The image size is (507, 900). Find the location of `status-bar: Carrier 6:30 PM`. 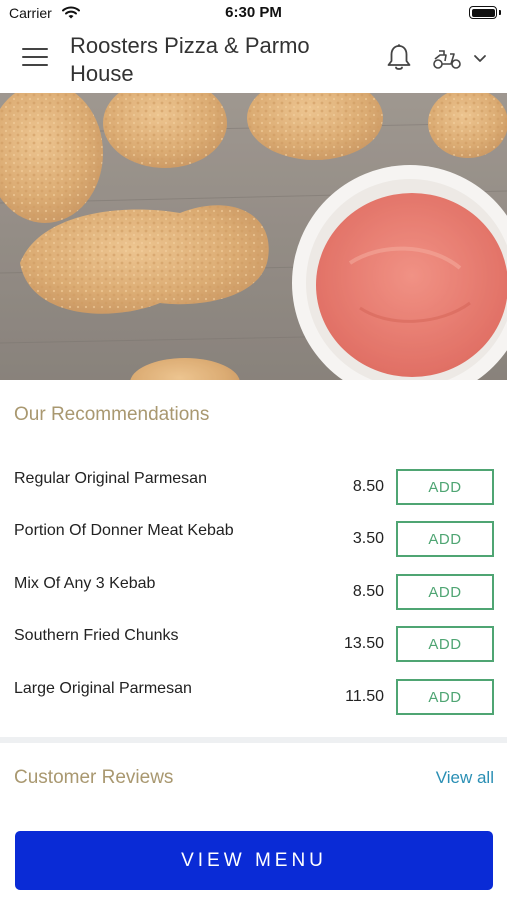

status-bar: Carrier 6:30 PM is located at coordinates (253, 13).